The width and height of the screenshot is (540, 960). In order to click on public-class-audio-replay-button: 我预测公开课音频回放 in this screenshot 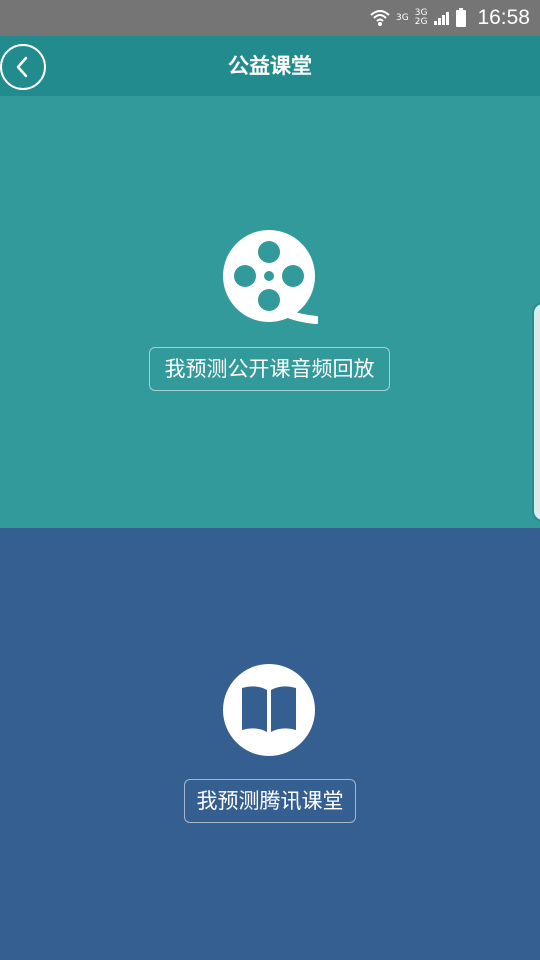, I will do `click(269, 369)`.